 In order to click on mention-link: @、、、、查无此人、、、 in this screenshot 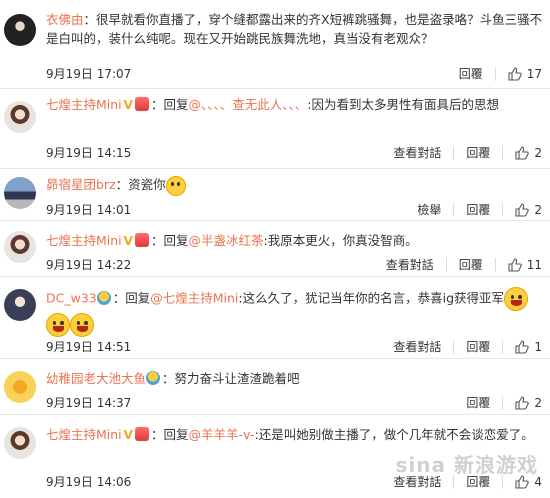, I will do `click(247, 104)`.